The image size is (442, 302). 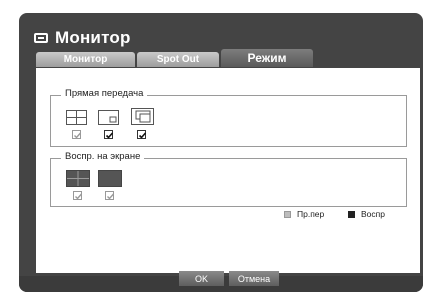 What do you see at coordinates (110, 178) in the screenshot?
I see `single-layout-filled-icon` at bounding box center [110, 178].